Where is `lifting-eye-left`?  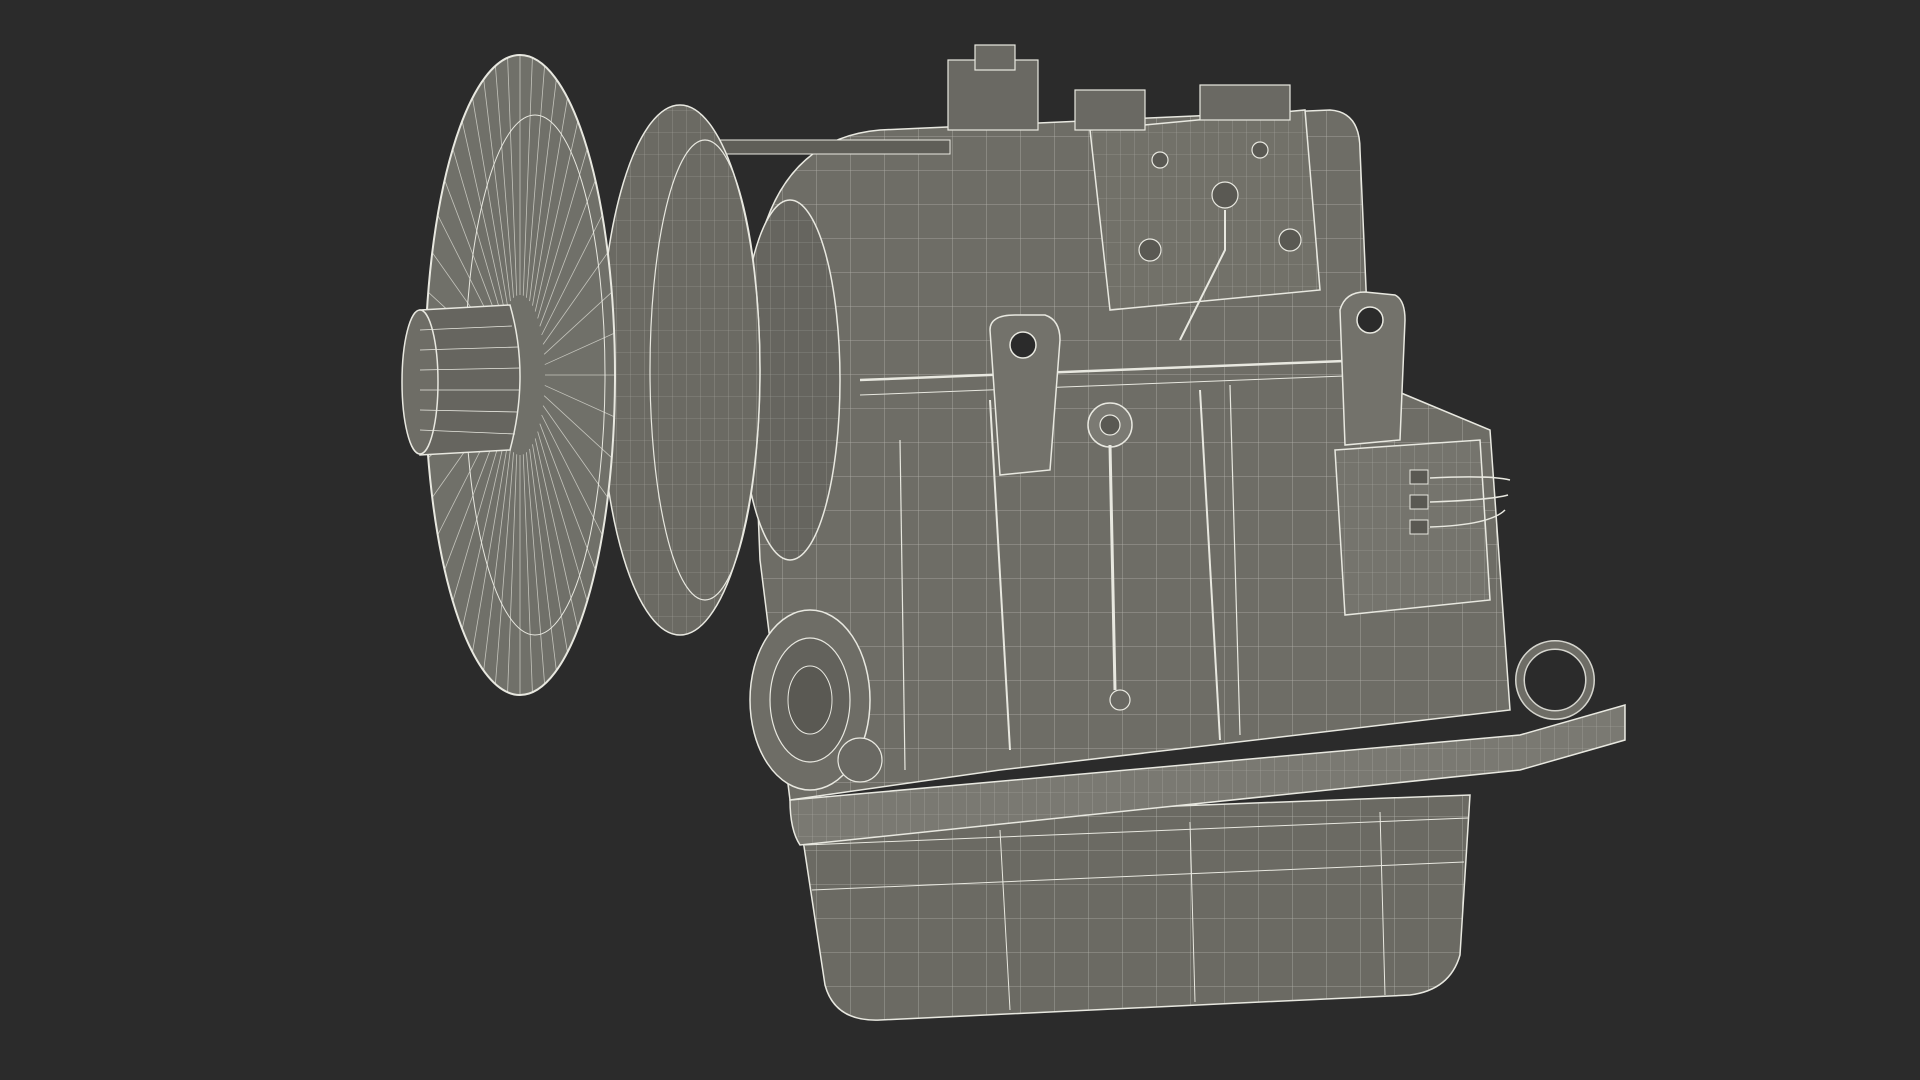 lifting-eye-left is located at coordinates (1025, 395).